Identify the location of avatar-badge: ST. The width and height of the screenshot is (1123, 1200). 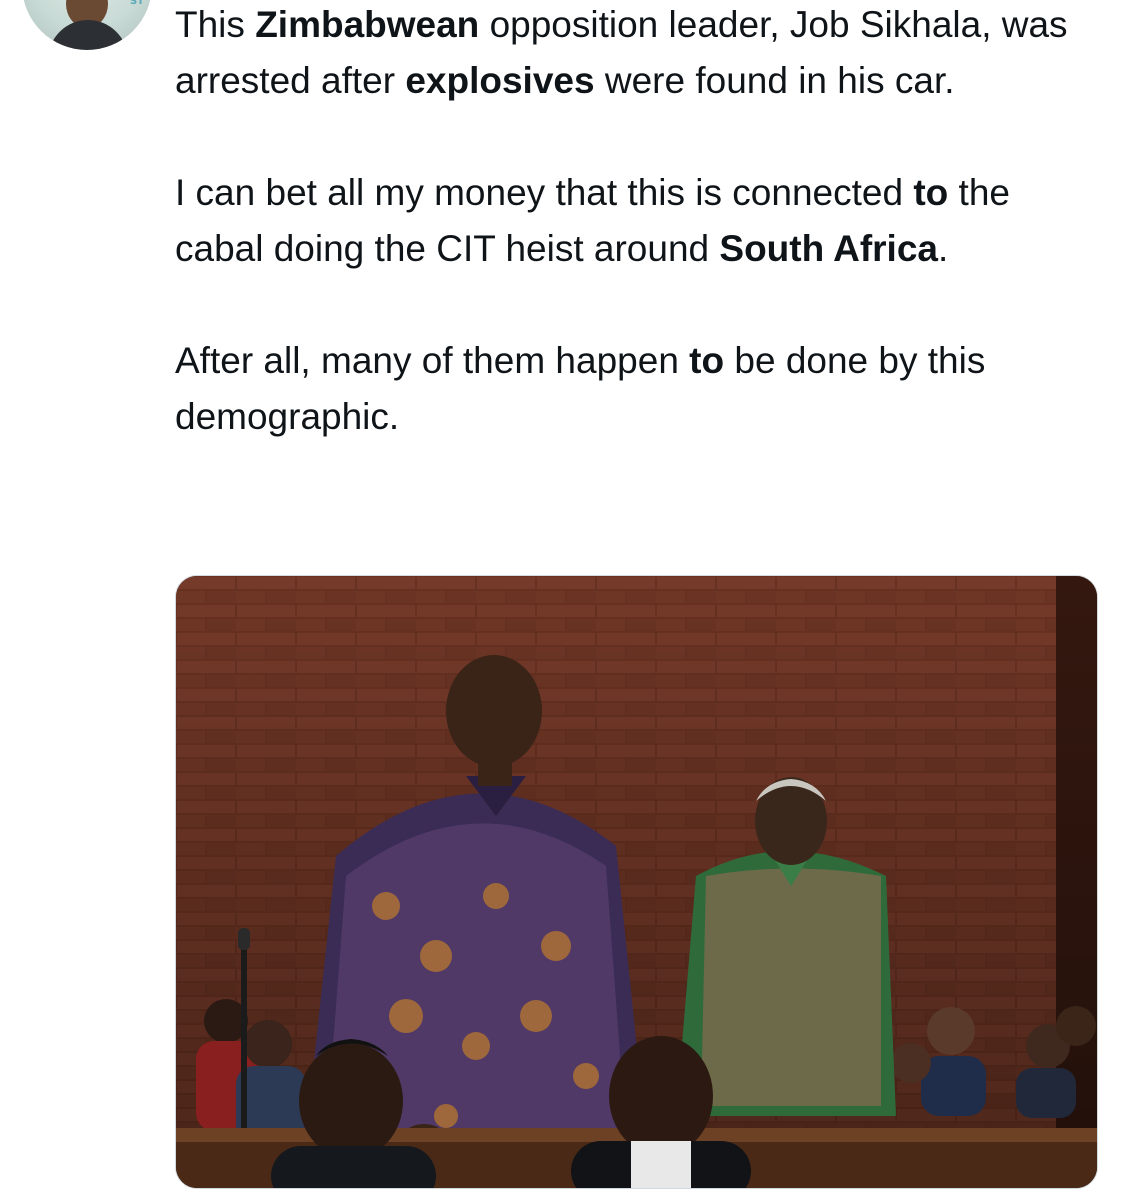
(136, 3).